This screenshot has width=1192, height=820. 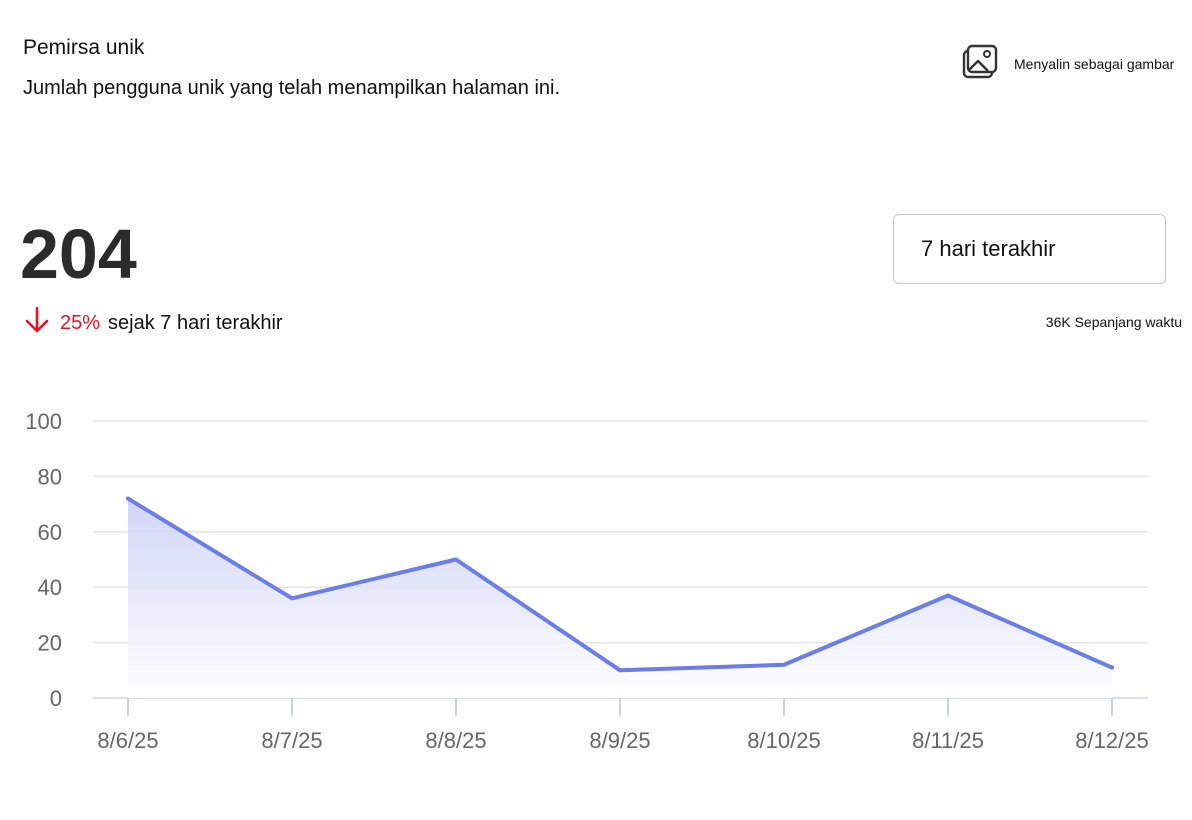 What do you see at coordinates (50, 476) in the screenshot?
I see `y-tick-label: 80` at bounding box center [50, 476].